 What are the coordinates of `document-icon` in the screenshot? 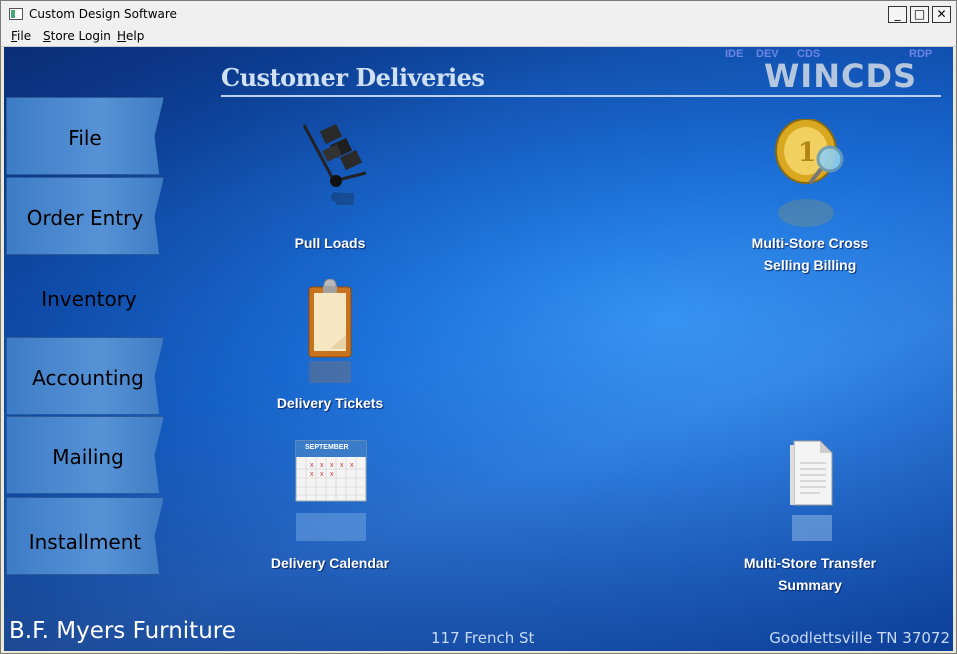 It's located at (811, 490).